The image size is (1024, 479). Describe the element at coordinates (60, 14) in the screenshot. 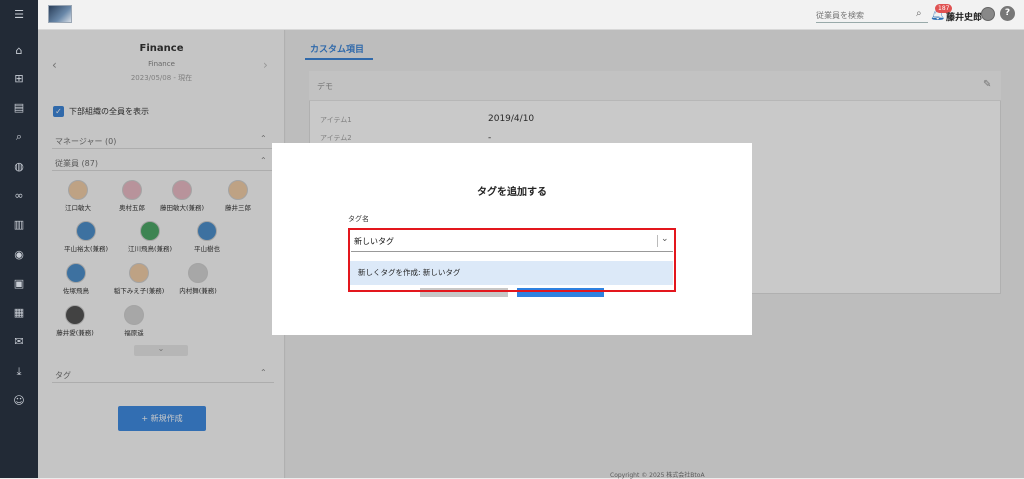

I see `company-logo` at that location.